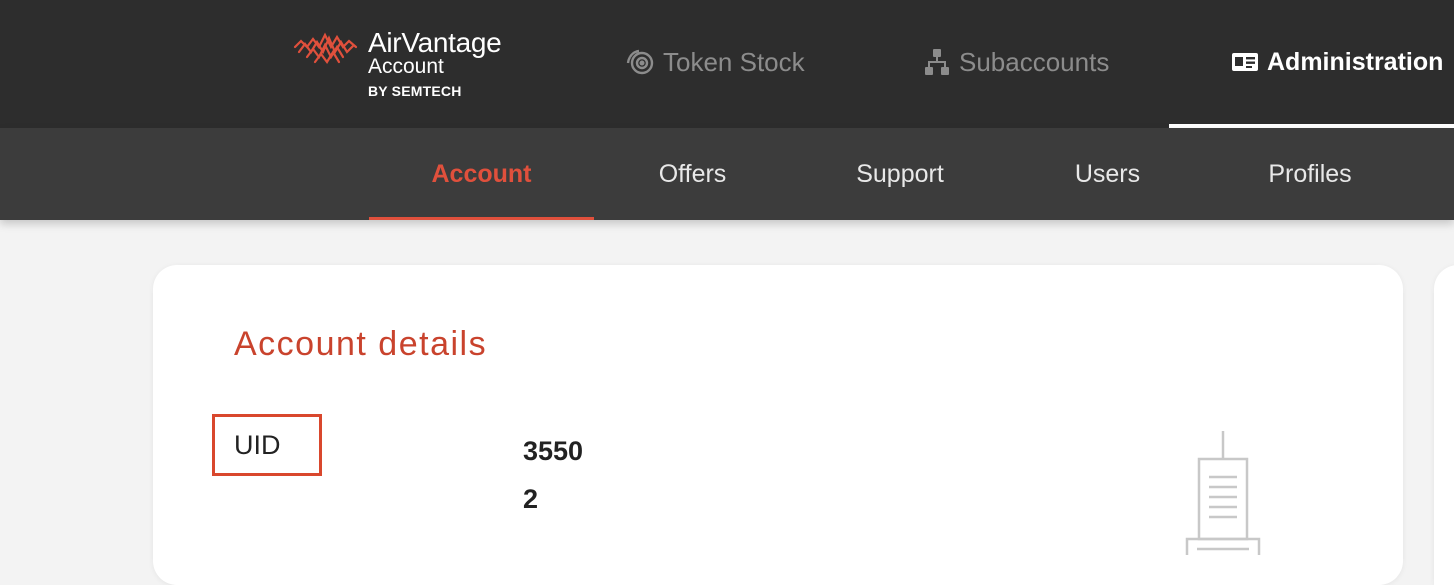 This screenshot has width=1454, height=585. What do you see at coordinates (1355, 61) in the screenshot?
I see `top-nav-label: Administration` at bounding box center [1355, 61].